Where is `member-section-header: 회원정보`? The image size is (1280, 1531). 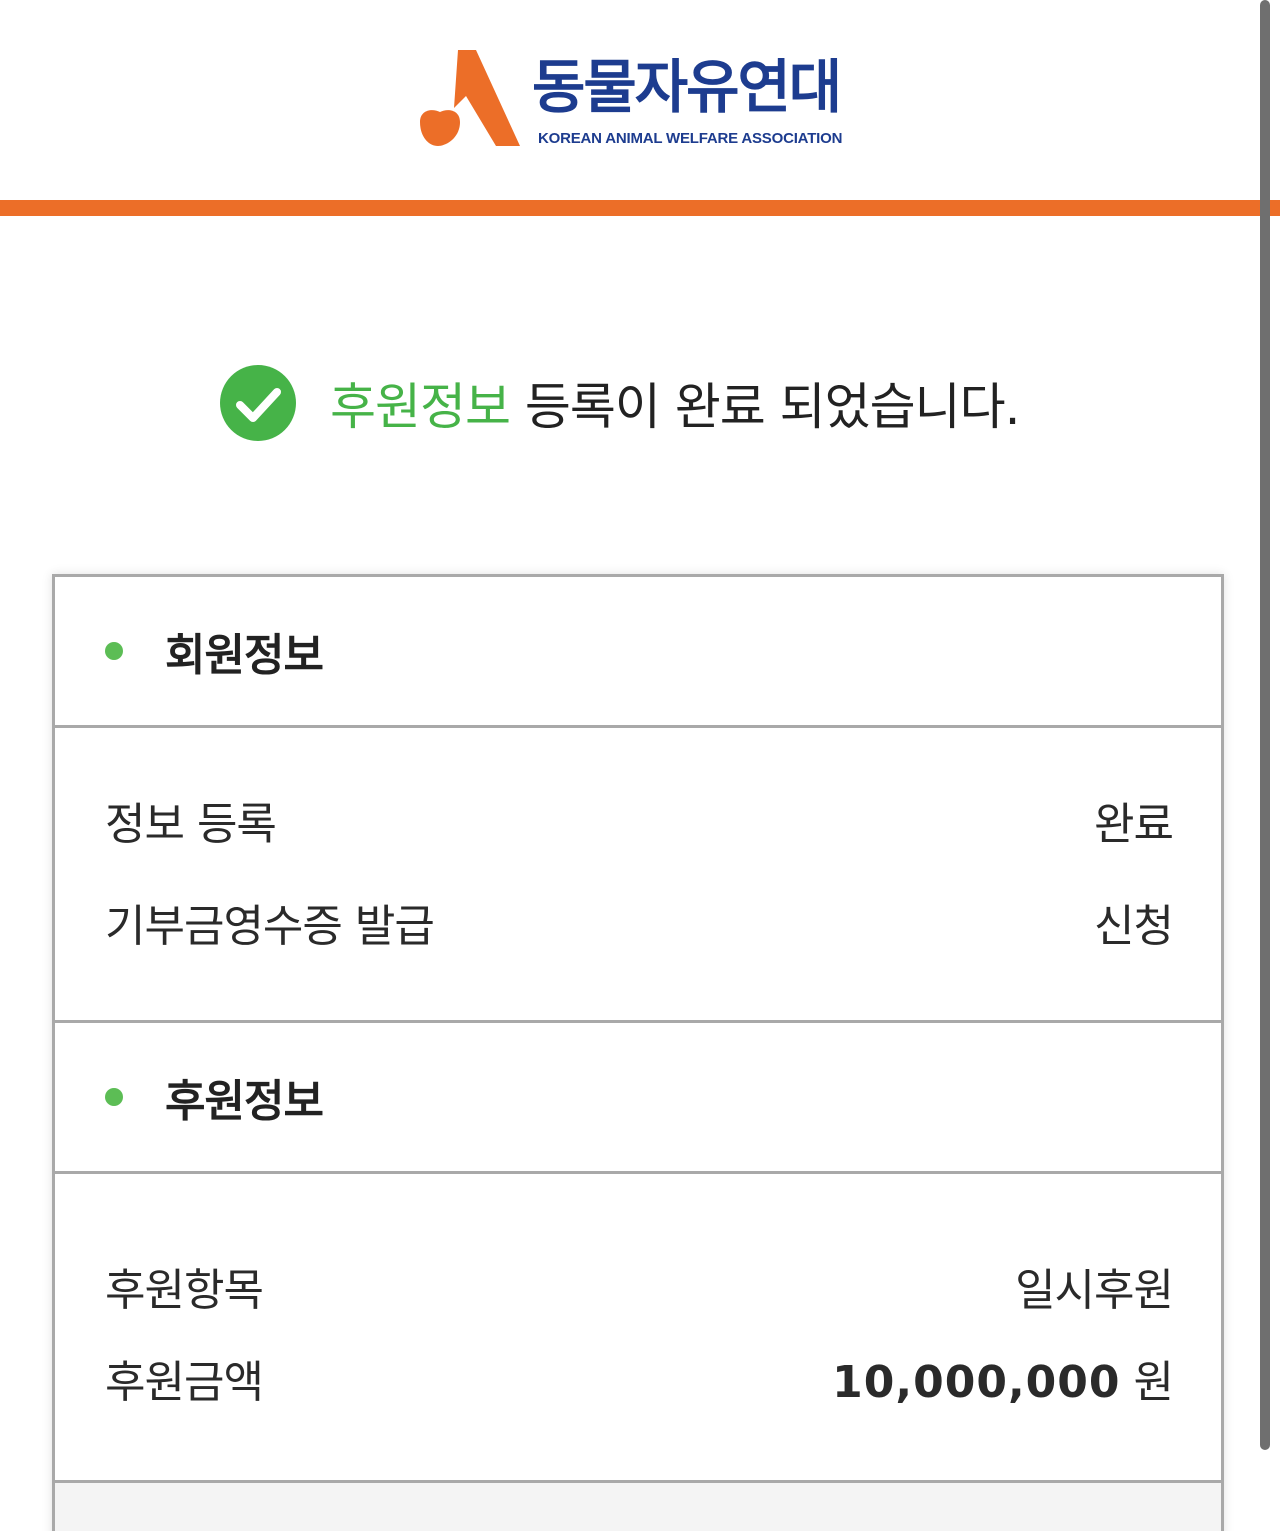
member-section-header: 회원정보 is located at coordinates (638, 652).